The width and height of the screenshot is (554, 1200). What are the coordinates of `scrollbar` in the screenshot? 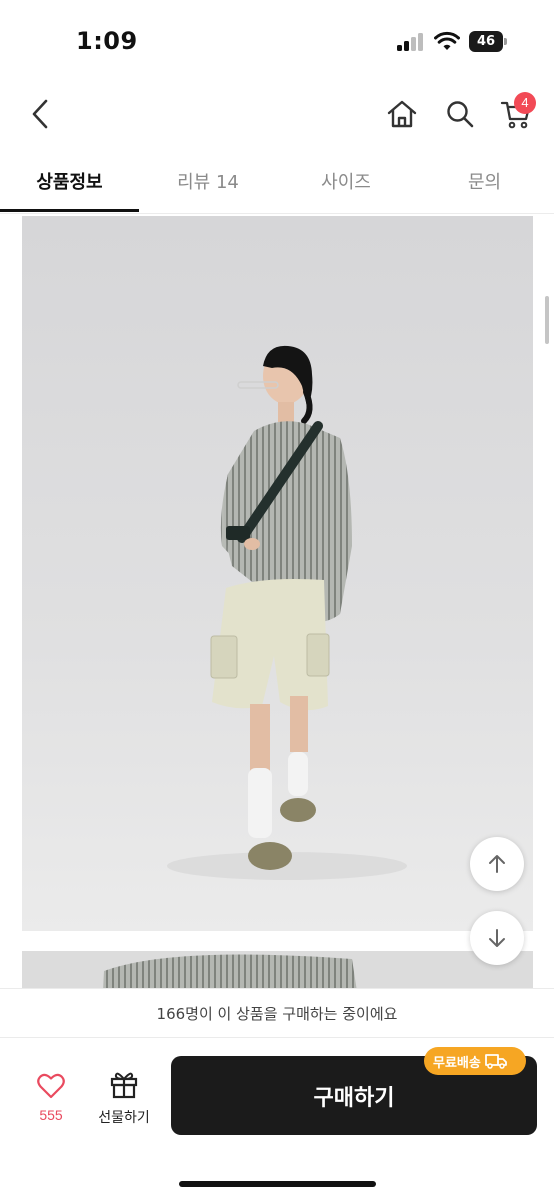 It's located at (547, 320).